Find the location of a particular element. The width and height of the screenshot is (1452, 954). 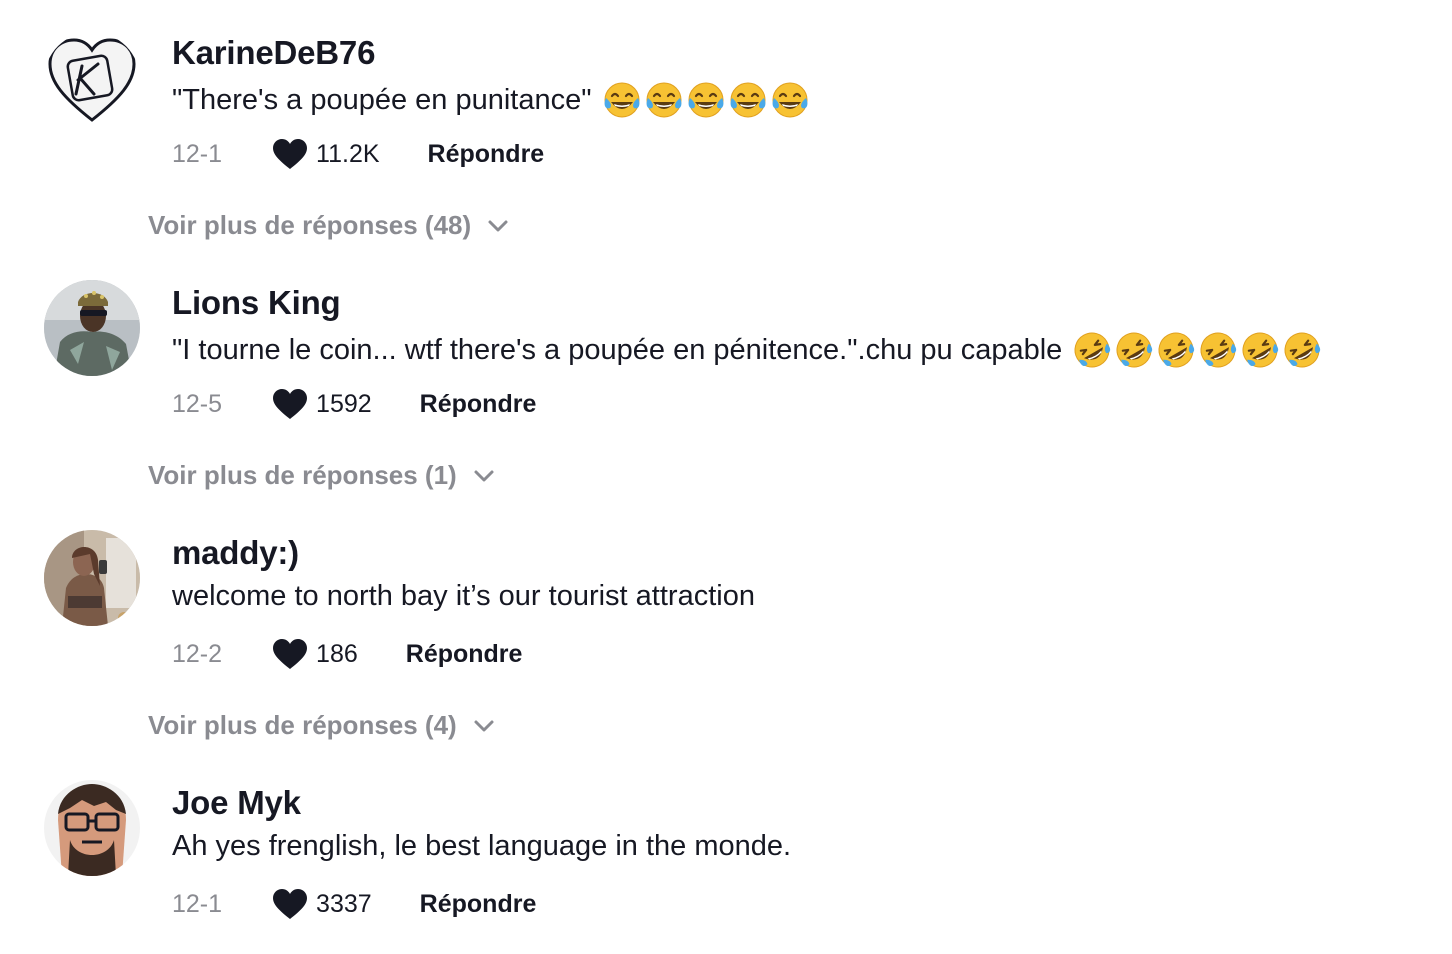

comment-meta: 12-5 1592 Répondre is located at coordinates (354, 404).